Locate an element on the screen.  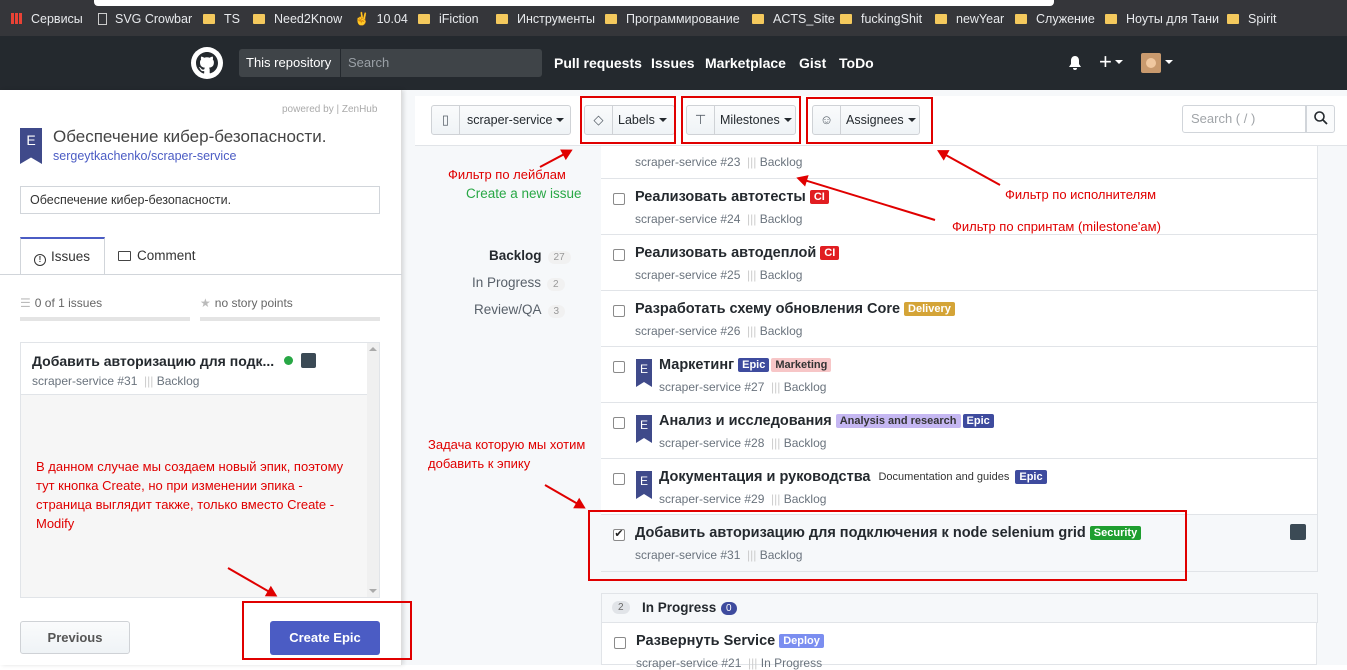
repo-selector: ▯ scraper-service is located at coordinates (501, 120).